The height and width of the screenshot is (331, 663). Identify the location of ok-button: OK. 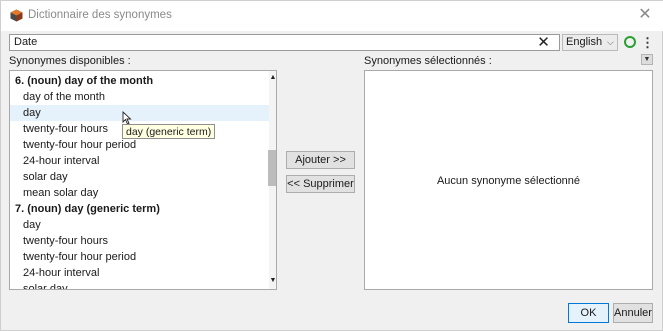
(588, 313).